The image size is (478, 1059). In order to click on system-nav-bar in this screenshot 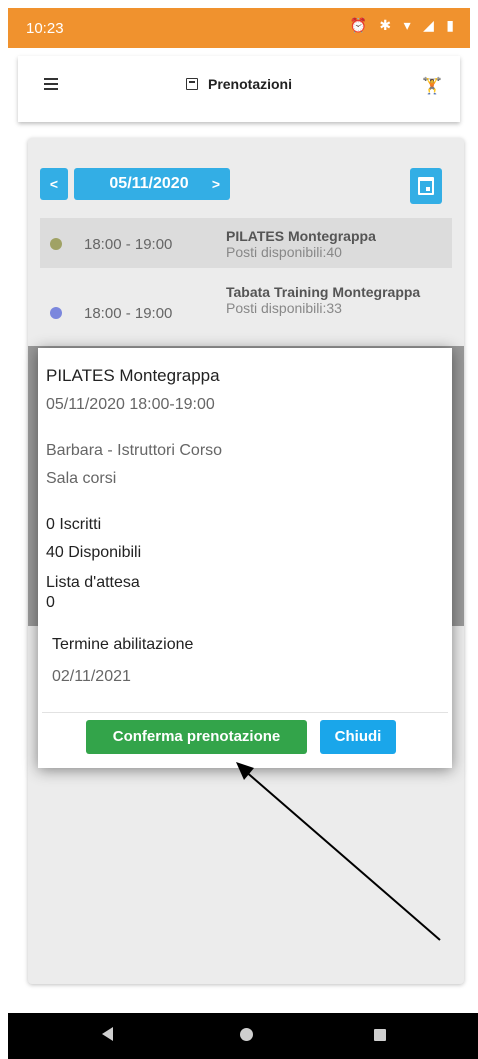, I will do `click(243, 1036)`.